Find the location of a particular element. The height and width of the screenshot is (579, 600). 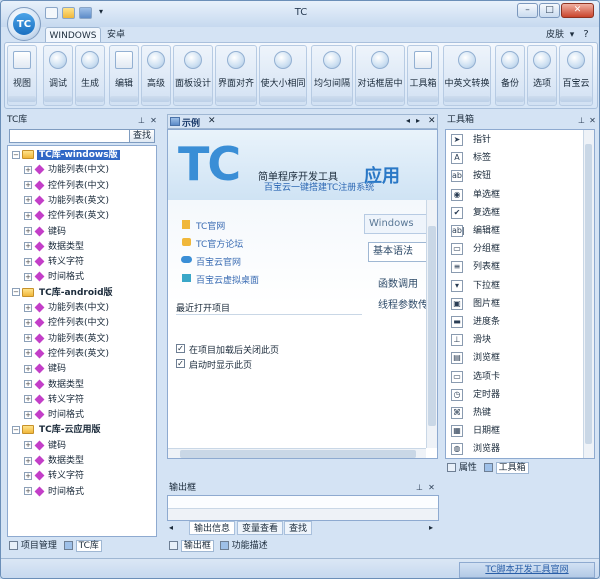

output-tab-right-icon: ▸ is located at coordinates (431, 527).